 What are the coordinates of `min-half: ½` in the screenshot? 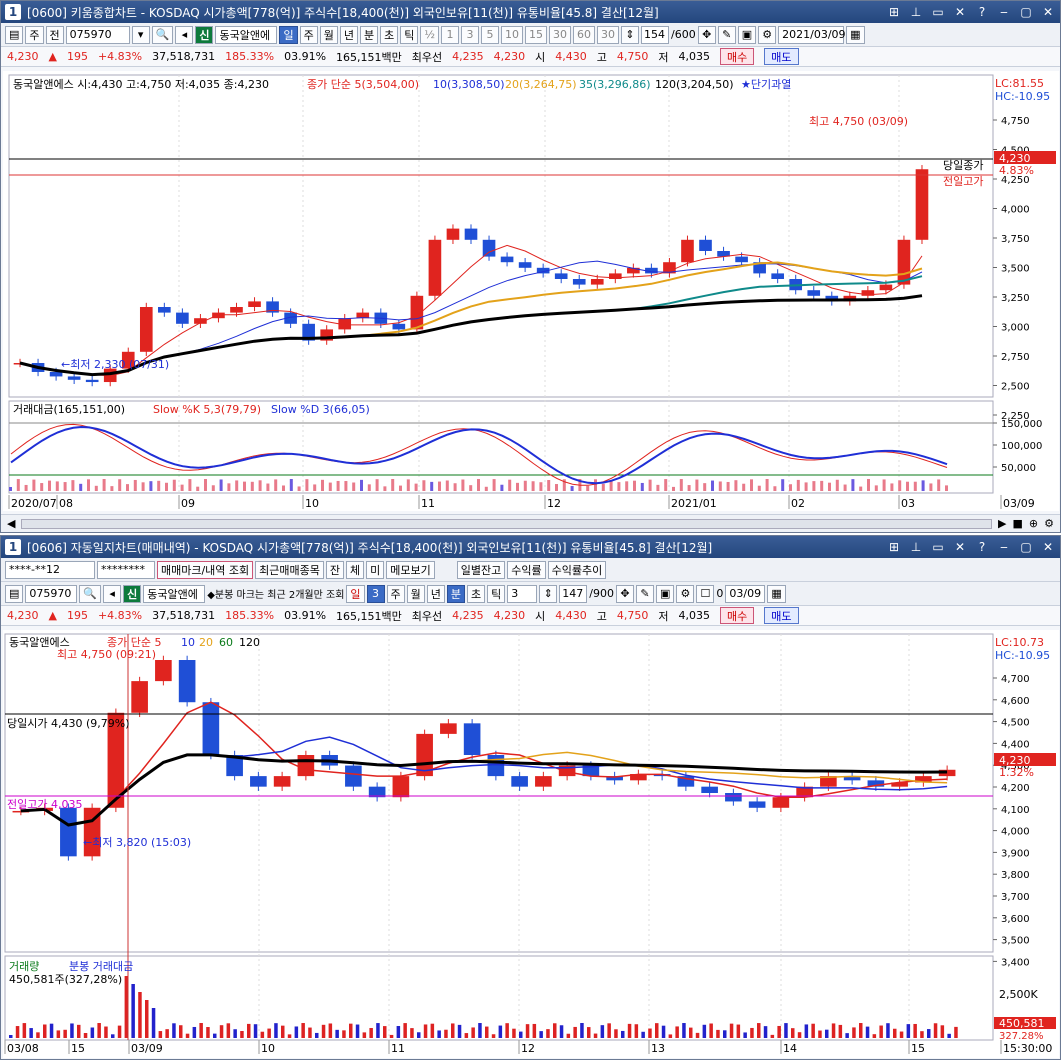 It's located at (430, 34).